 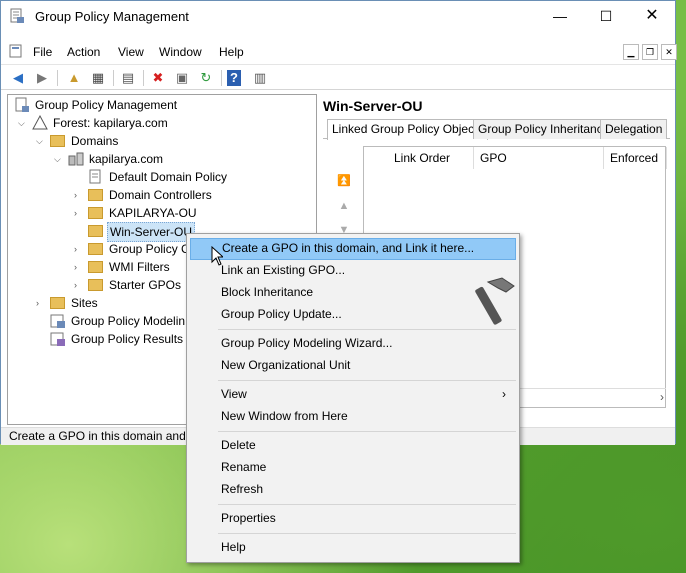 What do you see at coordinates (353, 366) in the screenshot?
I see `menu-new-ou: New Organizational Unit` at bounding box center [353, 366].